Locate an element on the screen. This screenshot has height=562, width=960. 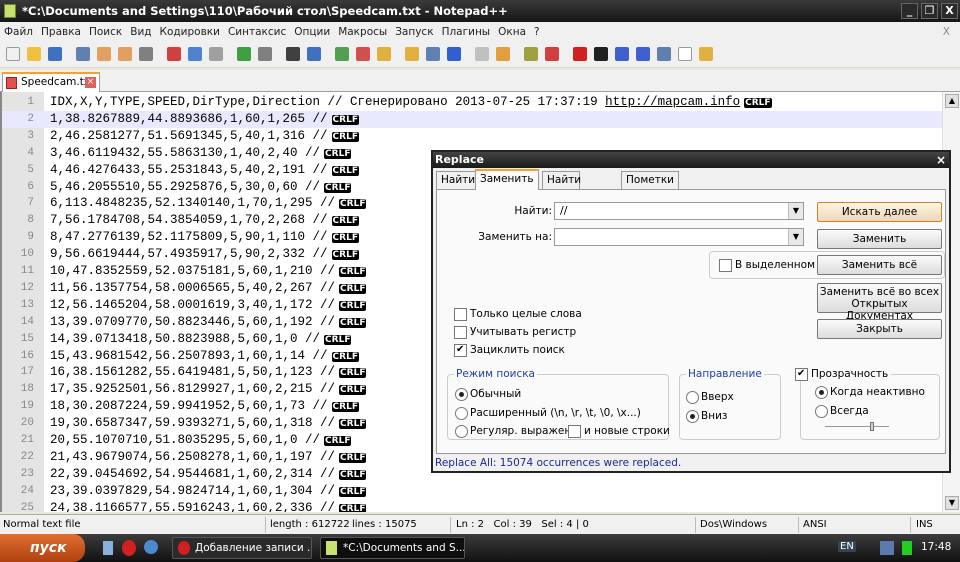
in-selection-checkbox: В выделенном is located at coordinates (767, 265).